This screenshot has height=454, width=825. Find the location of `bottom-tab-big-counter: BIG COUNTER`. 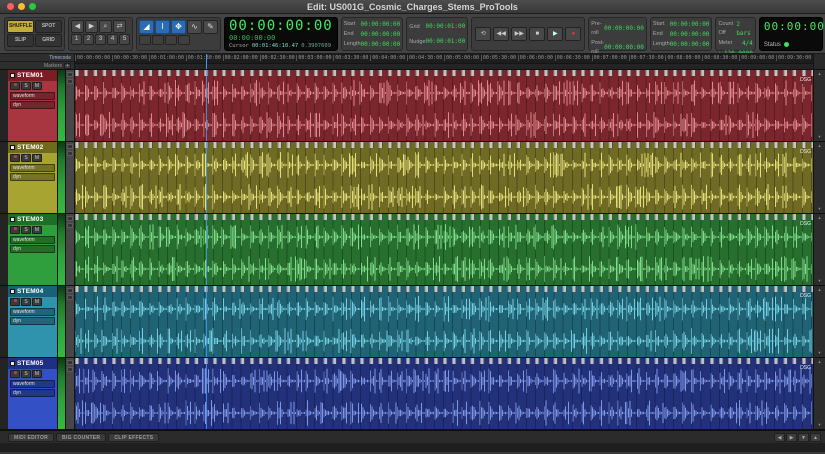

bottom-tab-big-counter: BIG COUNTER is located at coordinates (81, 437).